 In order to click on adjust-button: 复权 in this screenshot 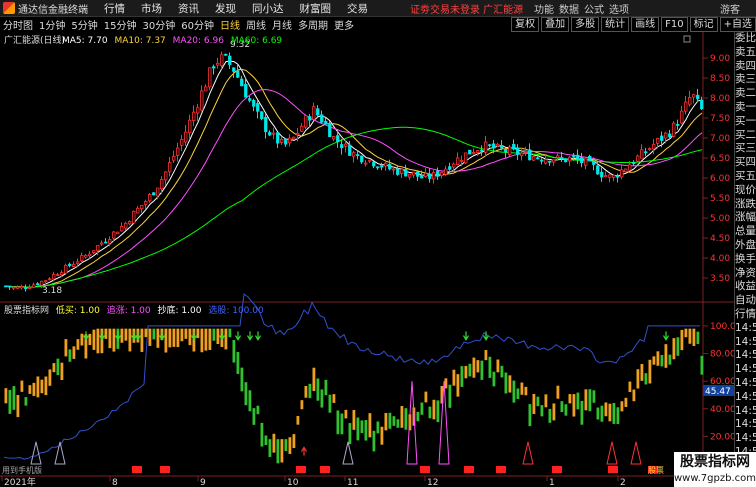, I will do `click(525, 24)`.